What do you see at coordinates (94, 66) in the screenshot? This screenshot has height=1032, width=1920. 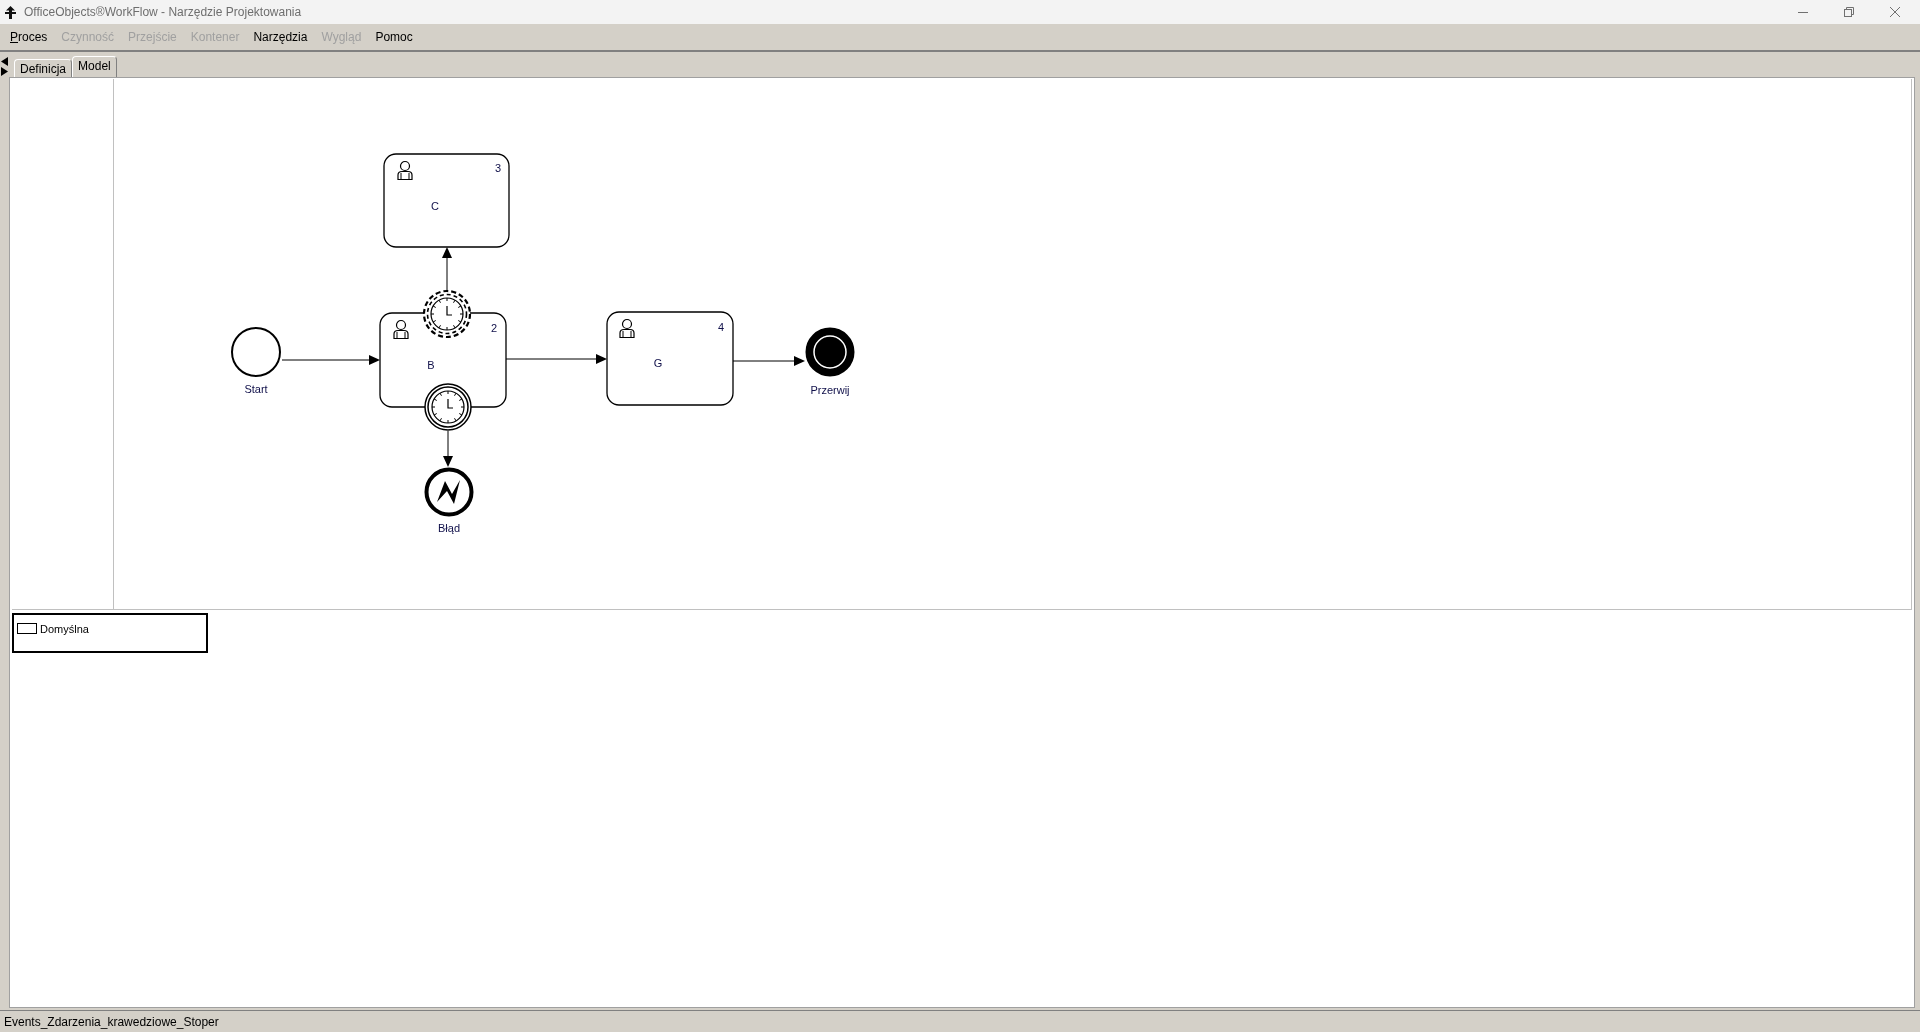 I see `tab: Model` at bounding box center [94, 66].